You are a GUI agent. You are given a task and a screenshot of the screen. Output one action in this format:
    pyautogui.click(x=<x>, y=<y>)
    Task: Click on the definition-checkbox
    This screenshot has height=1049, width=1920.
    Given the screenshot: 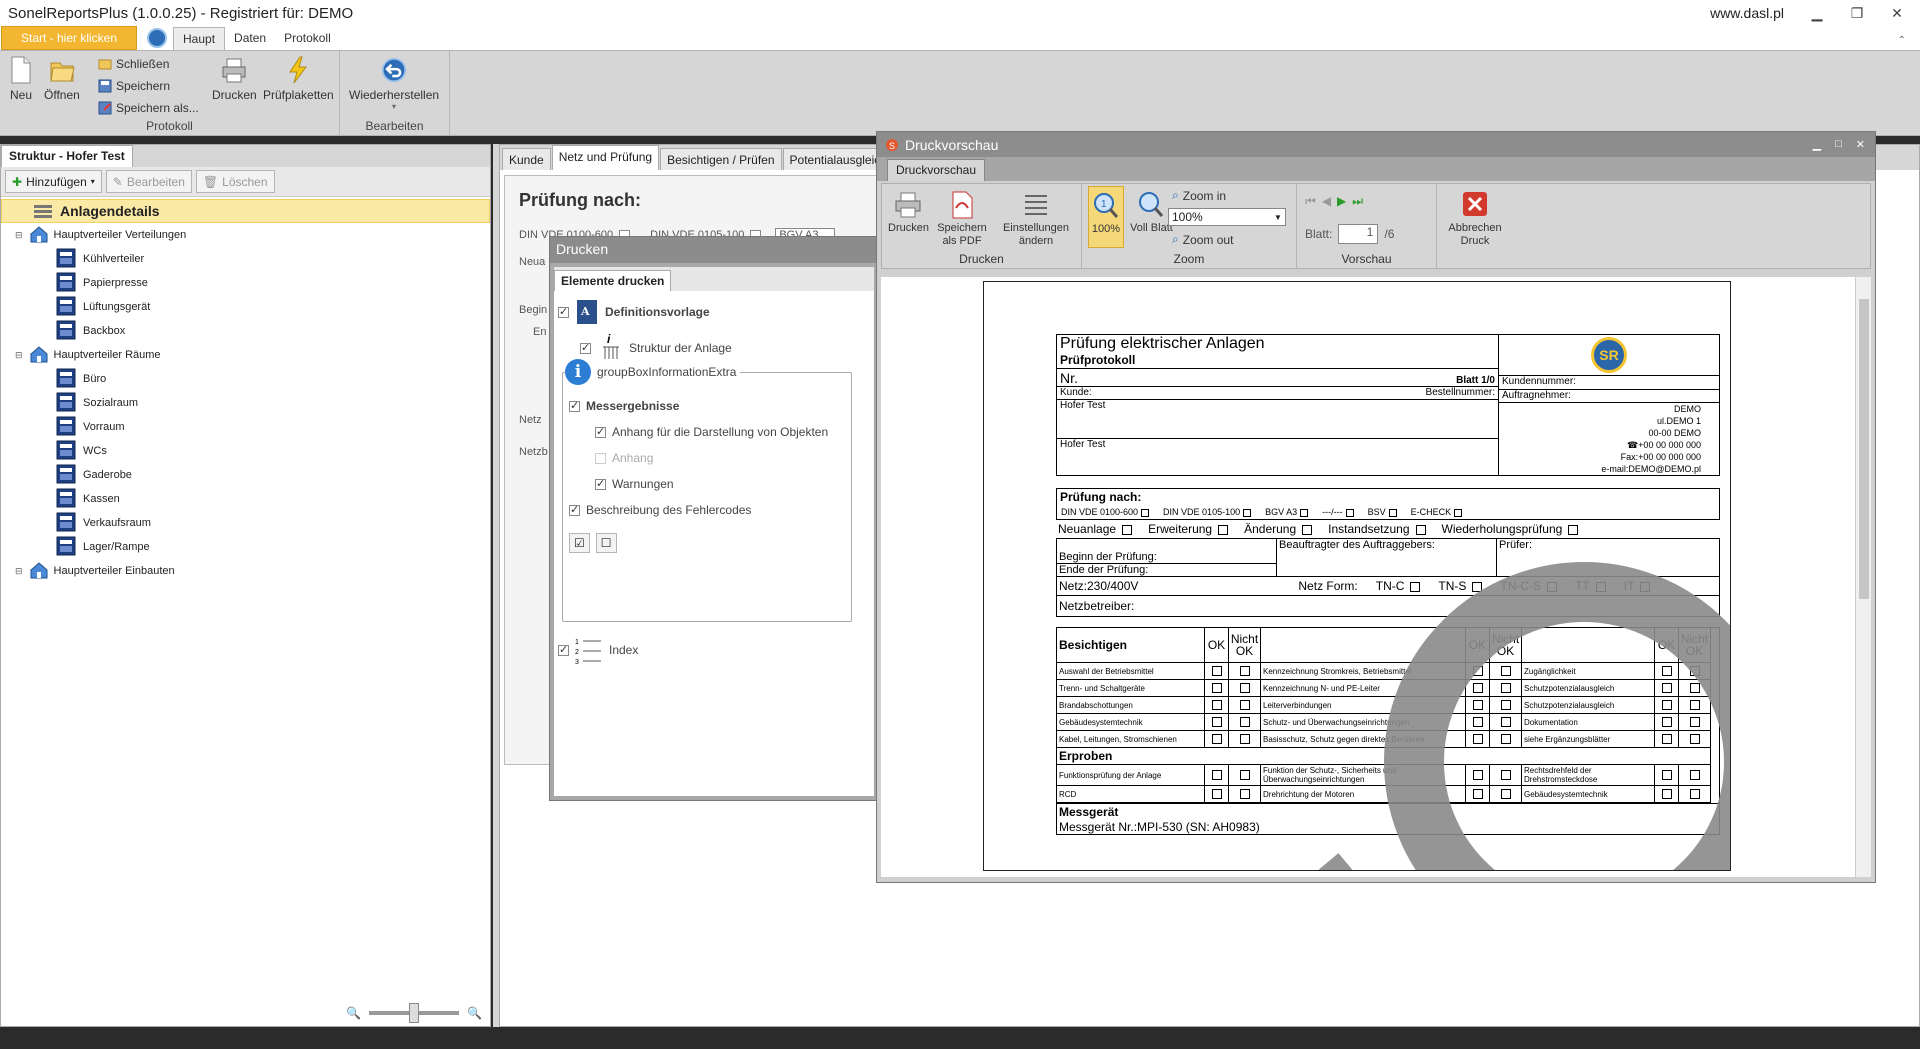 What is the action you would take?
    pyautogui.click(x=563, y=311)
    